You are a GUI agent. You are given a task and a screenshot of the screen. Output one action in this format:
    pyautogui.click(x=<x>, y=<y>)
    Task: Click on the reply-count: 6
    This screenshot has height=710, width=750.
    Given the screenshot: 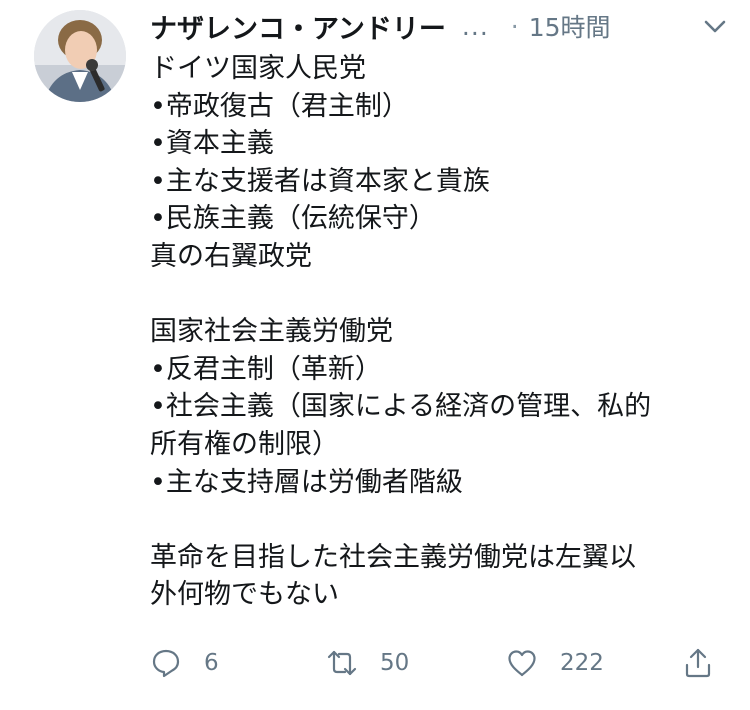 What is the action you would take?
    pyautogui.click(x=211, y=663)
    